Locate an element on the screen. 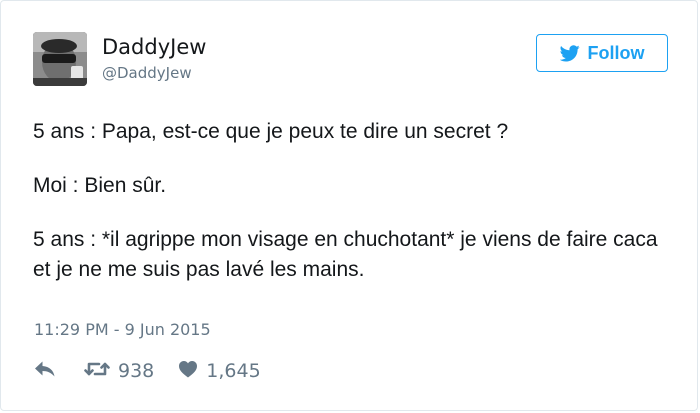 This screenshot has height=413, width=700. avatar is located at coordinates (60, 59).